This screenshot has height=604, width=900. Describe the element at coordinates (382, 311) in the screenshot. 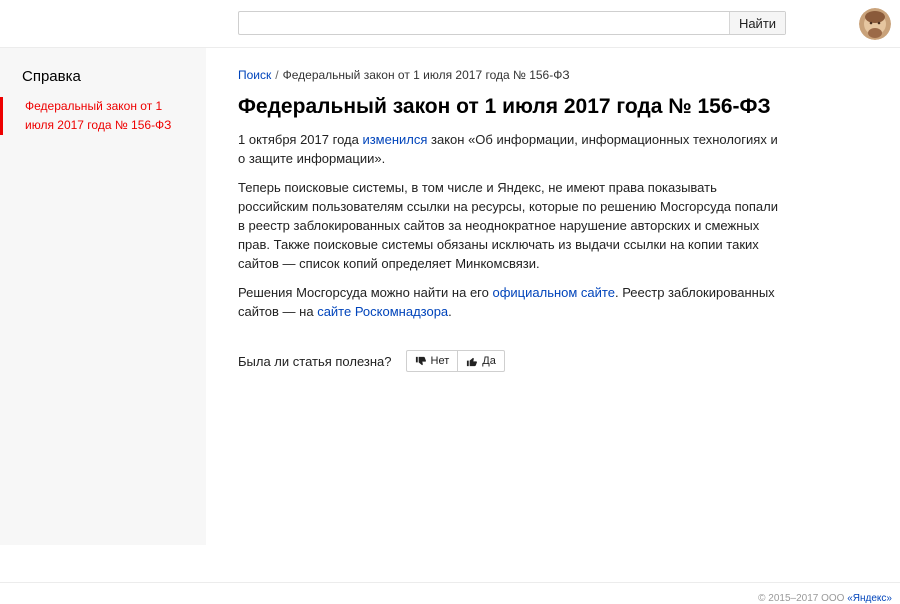

I see `roskomnadzor-link: сайте Роскомнадзора` at that location.